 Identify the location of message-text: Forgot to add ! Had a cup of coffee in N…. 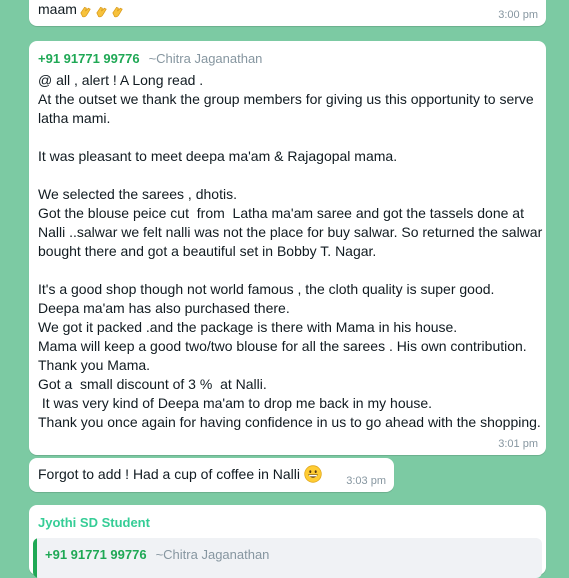
(180, 474).